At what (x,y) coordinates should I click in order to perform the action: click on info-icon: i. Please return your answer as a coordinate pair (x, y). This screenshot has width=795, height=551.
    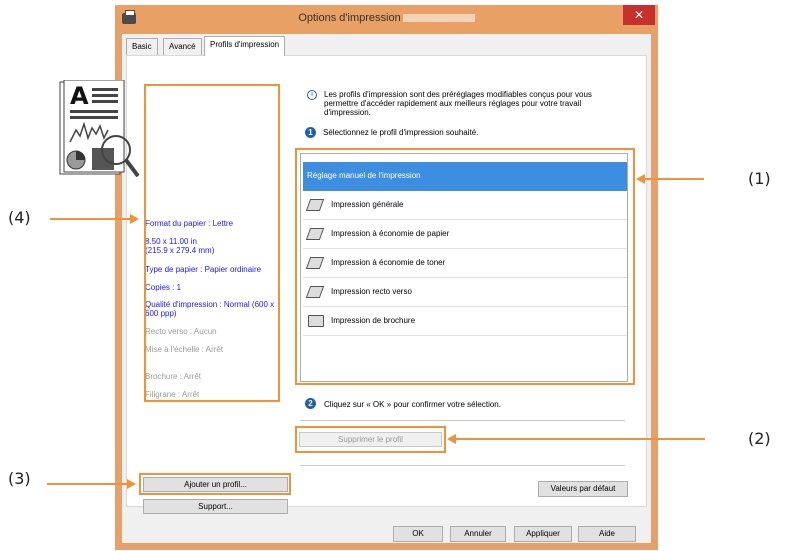
    Looking at the image, I should click on (312, 95).